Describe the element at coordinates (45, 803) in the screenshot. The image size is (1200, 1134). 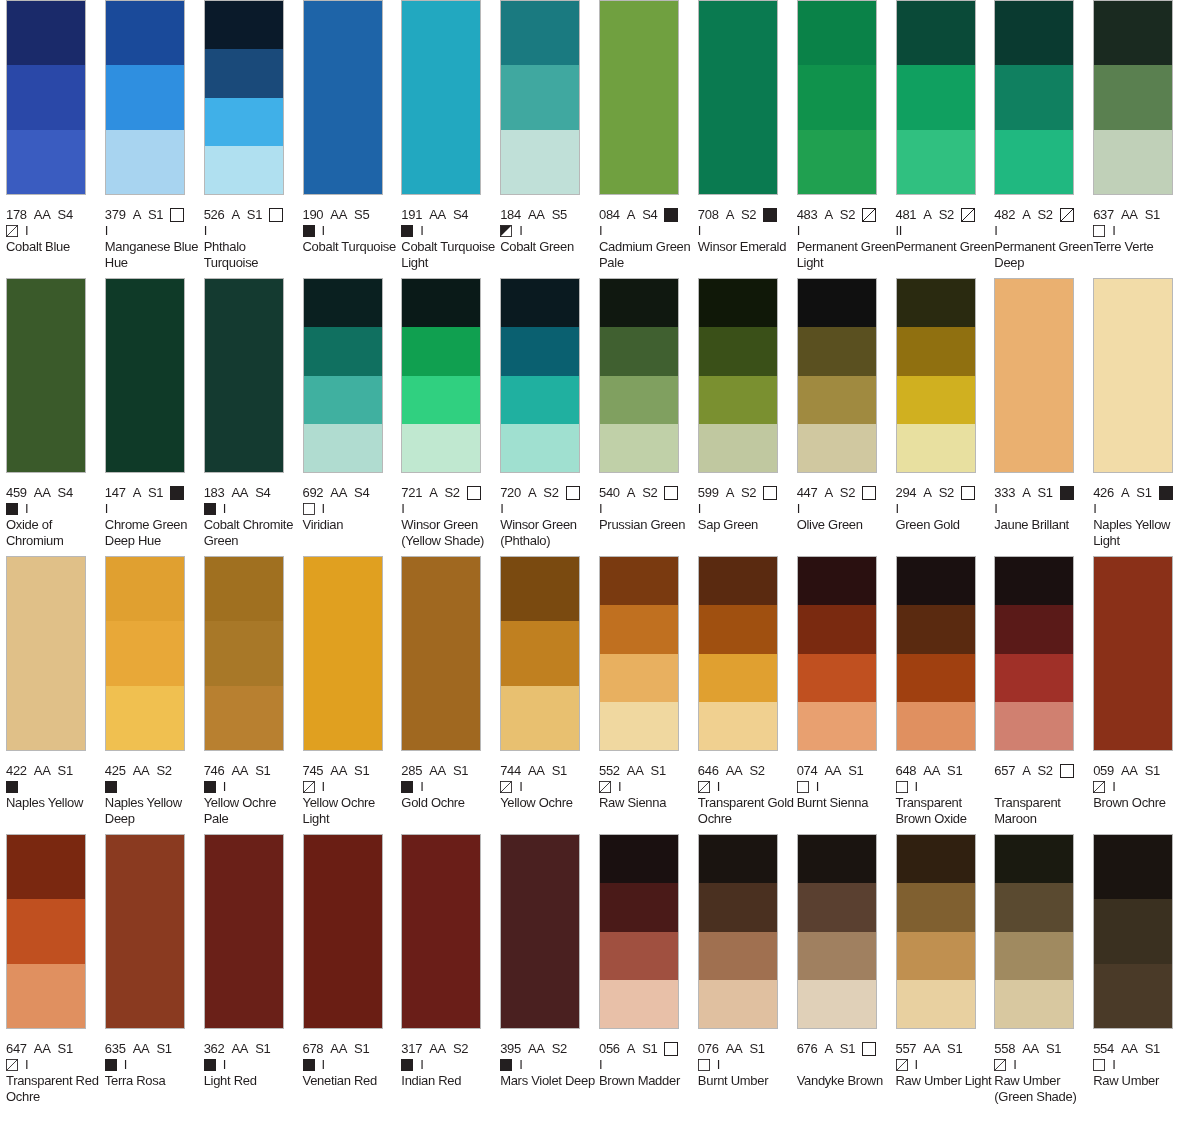
I see `paint-name: Naples Yellow` at that location.